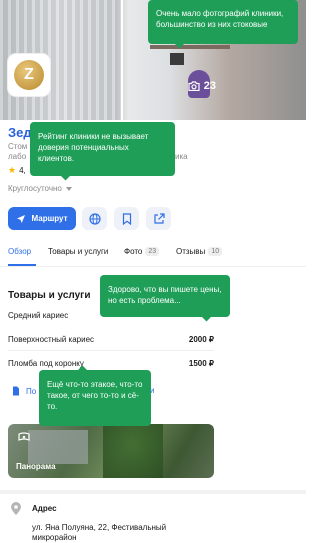 The width and height of the screenshot is (320, 543). I want to click on share-button, so click(158, 218).